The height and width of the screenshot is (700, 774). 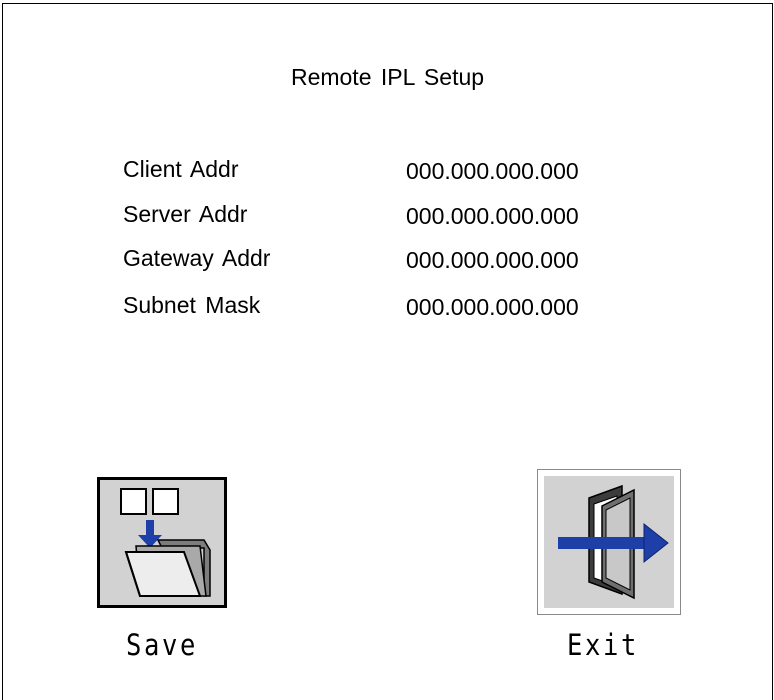 I want to click on server-addr-row: Server Addr 000.000.000.000, so click(x=403, y=216).